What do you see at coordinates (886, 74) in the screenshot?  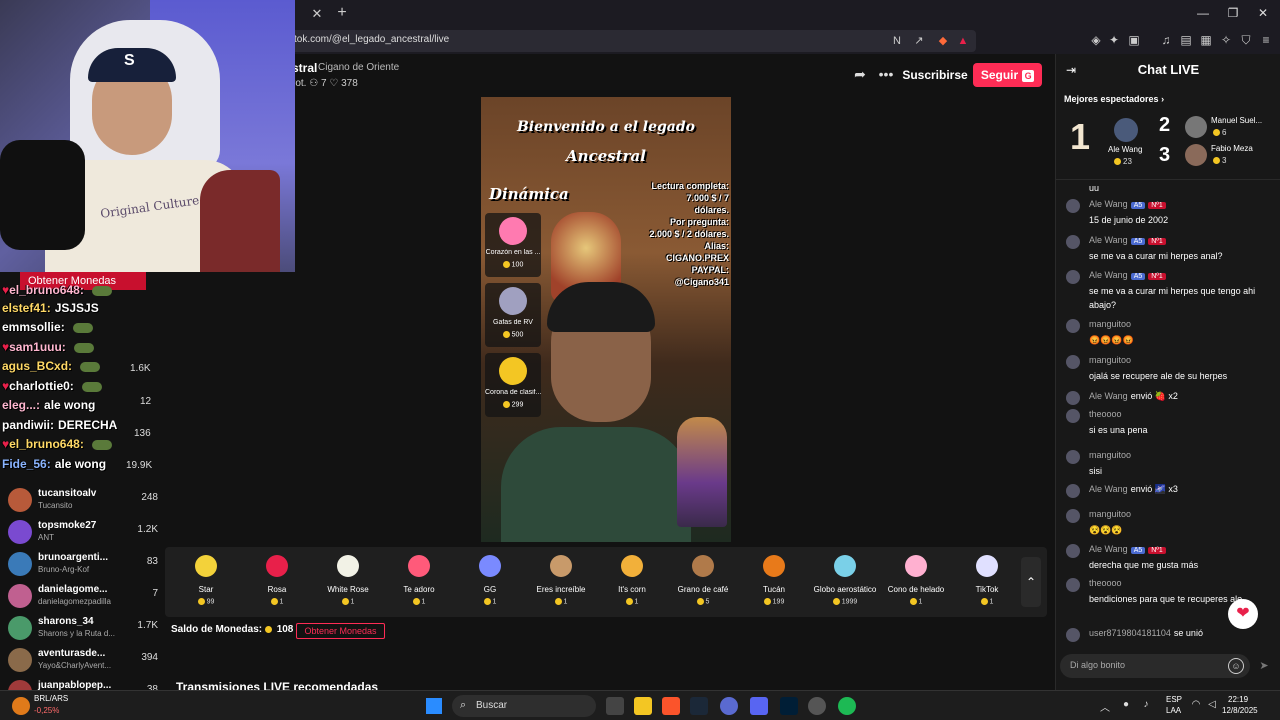 I see `more-options-icon: •••` at bounding box center [886, 74].